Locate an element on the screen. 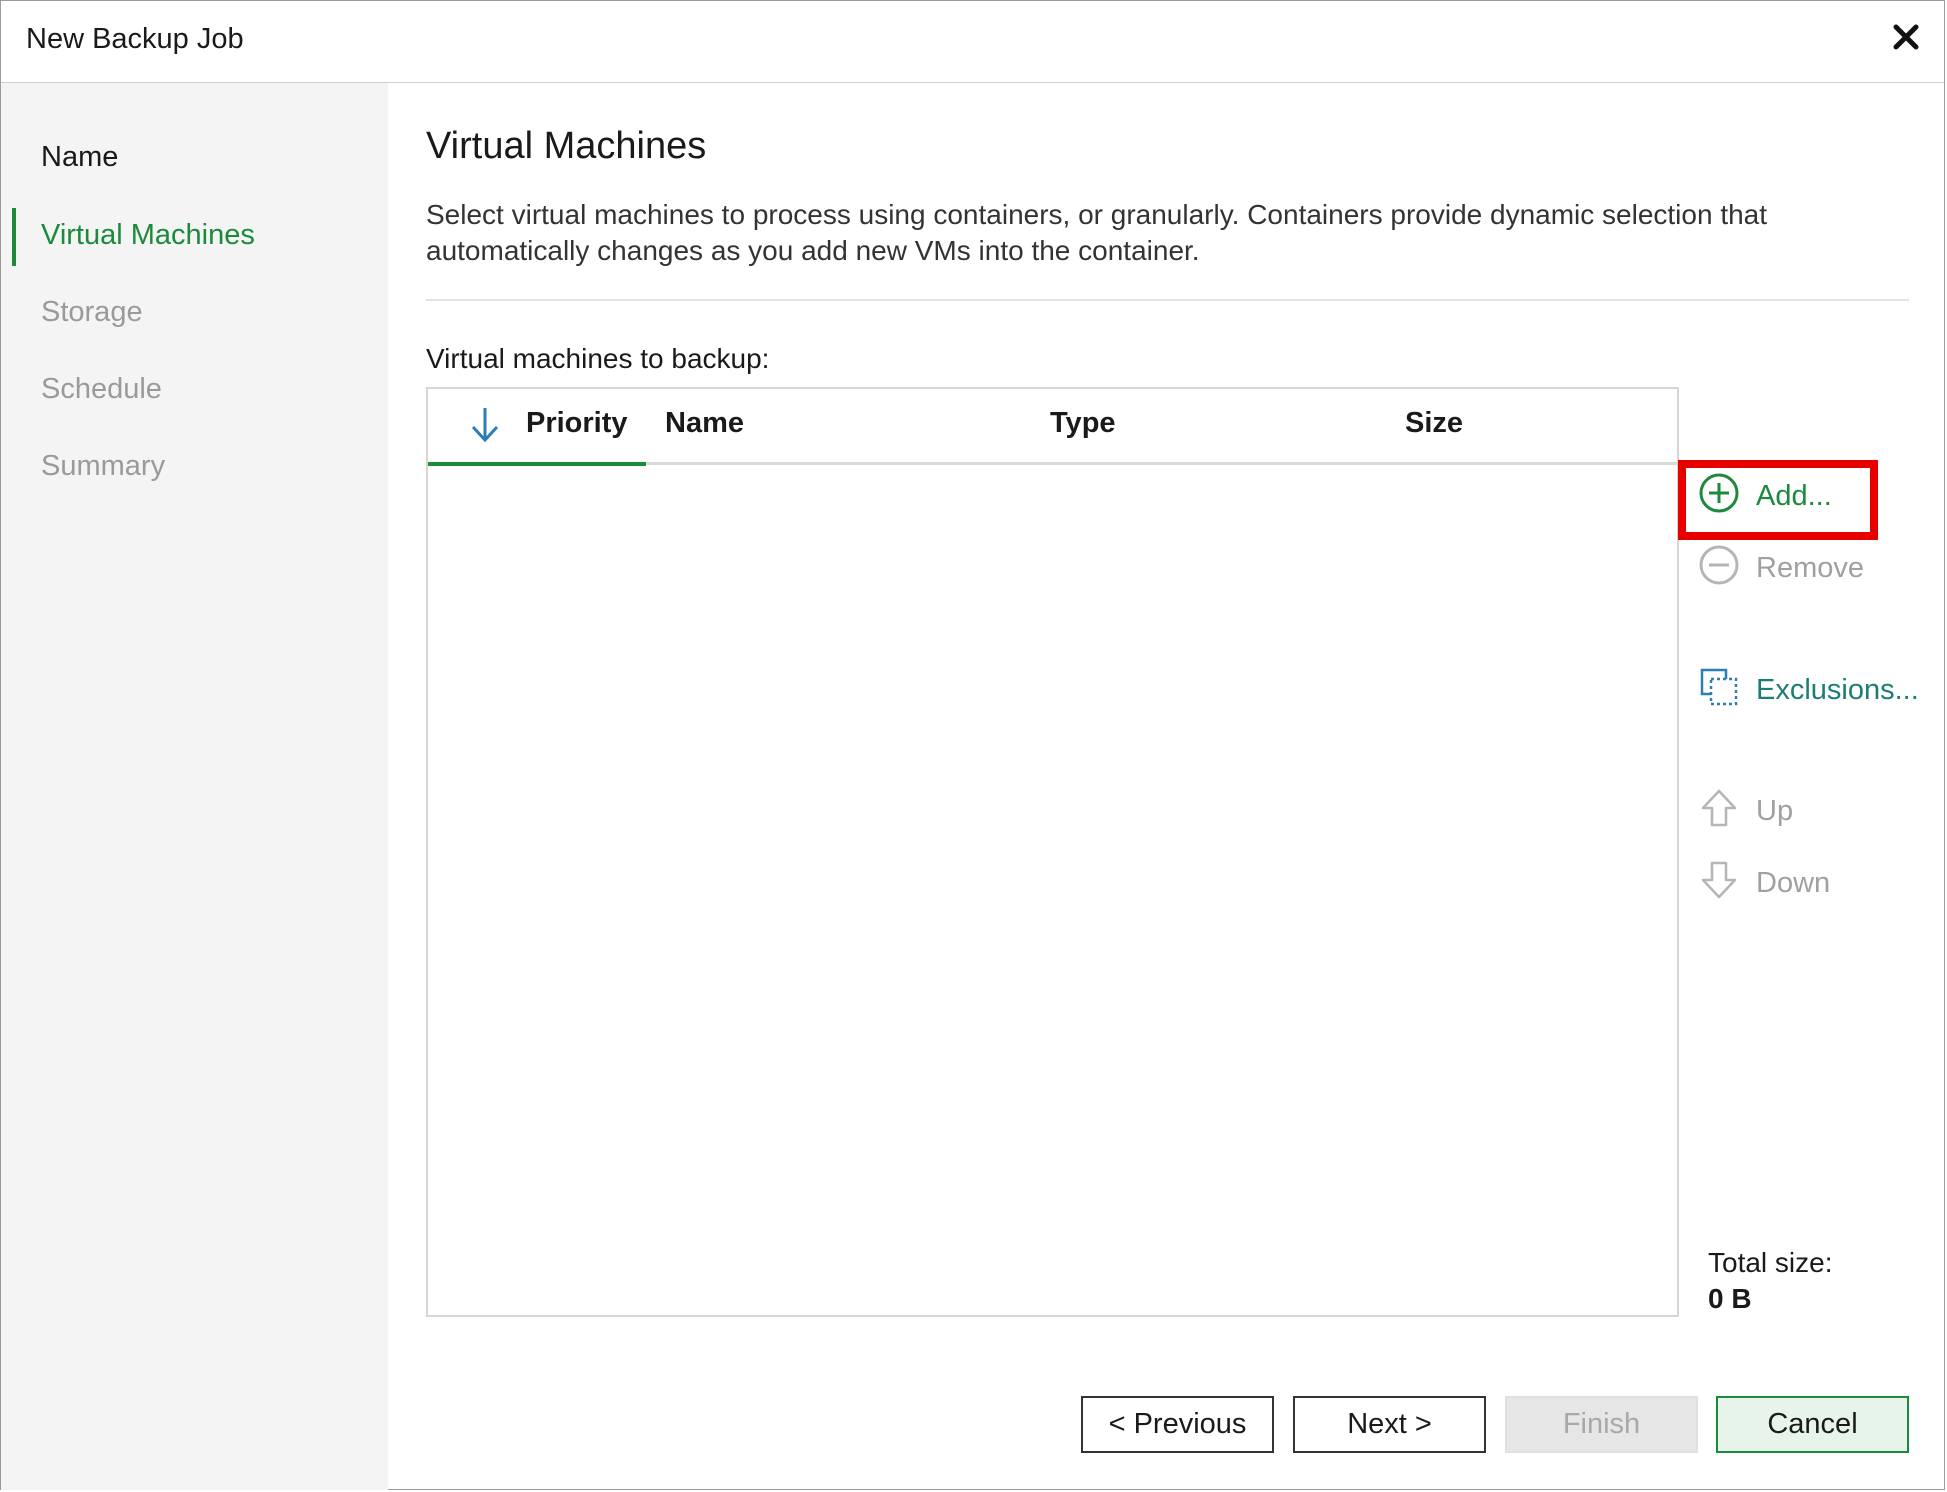 The width and height of the screenshot is (1947, 1492). sort-descending-icon is located at coordinates (485, 425).